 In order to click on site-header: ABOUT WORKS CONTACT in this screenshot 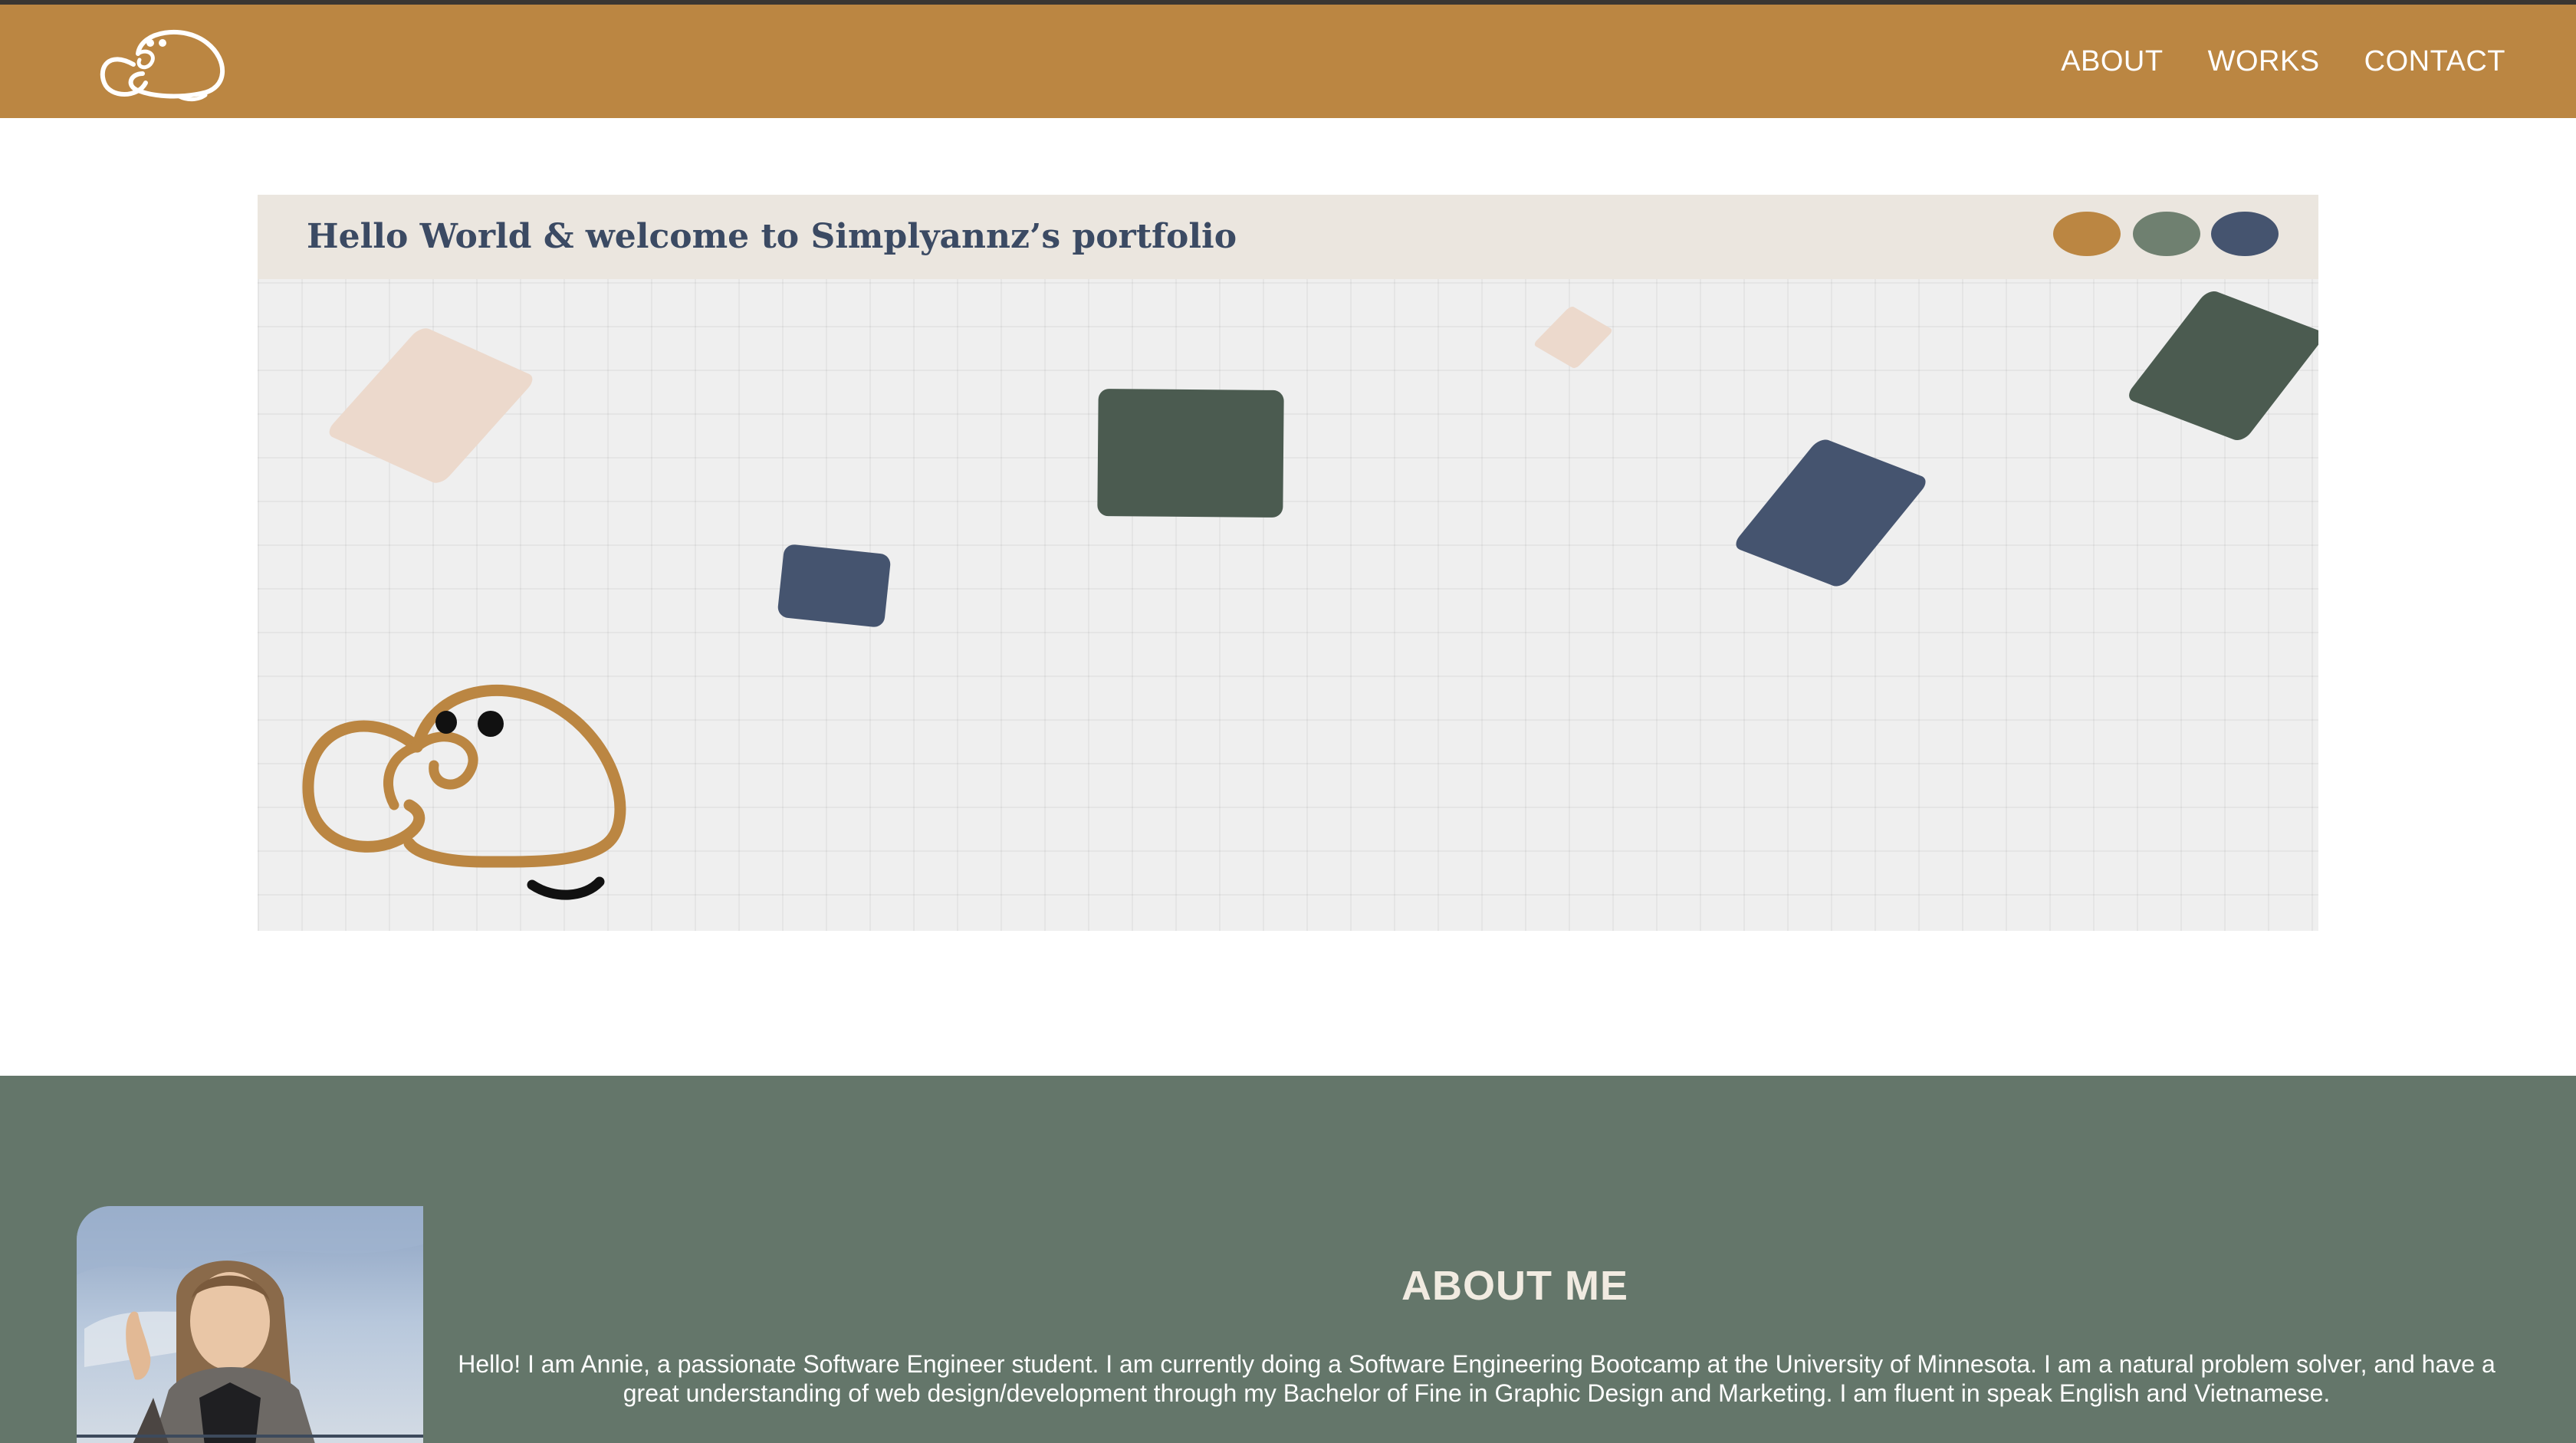, I will do `click(1288, 61)`.